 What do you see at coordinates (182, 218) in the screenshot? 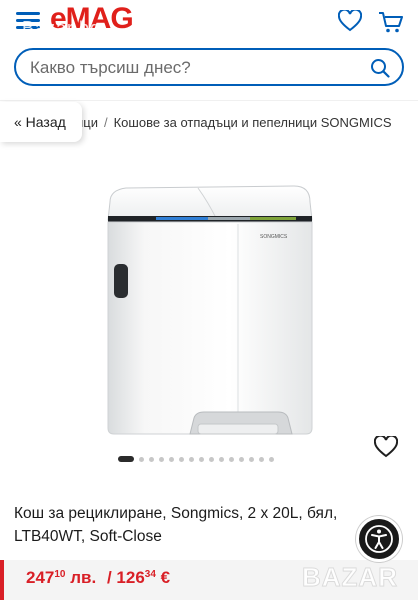
I see `lid-stripe-blue` at bounding box center [182, 218].